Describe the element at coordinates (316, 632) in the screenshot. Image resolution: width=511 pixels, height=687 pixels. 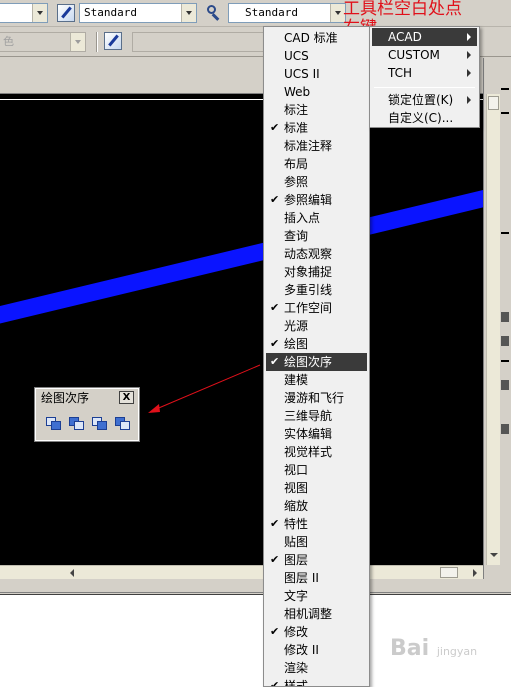
I see `menu-item: ✔ 修改` at that location.